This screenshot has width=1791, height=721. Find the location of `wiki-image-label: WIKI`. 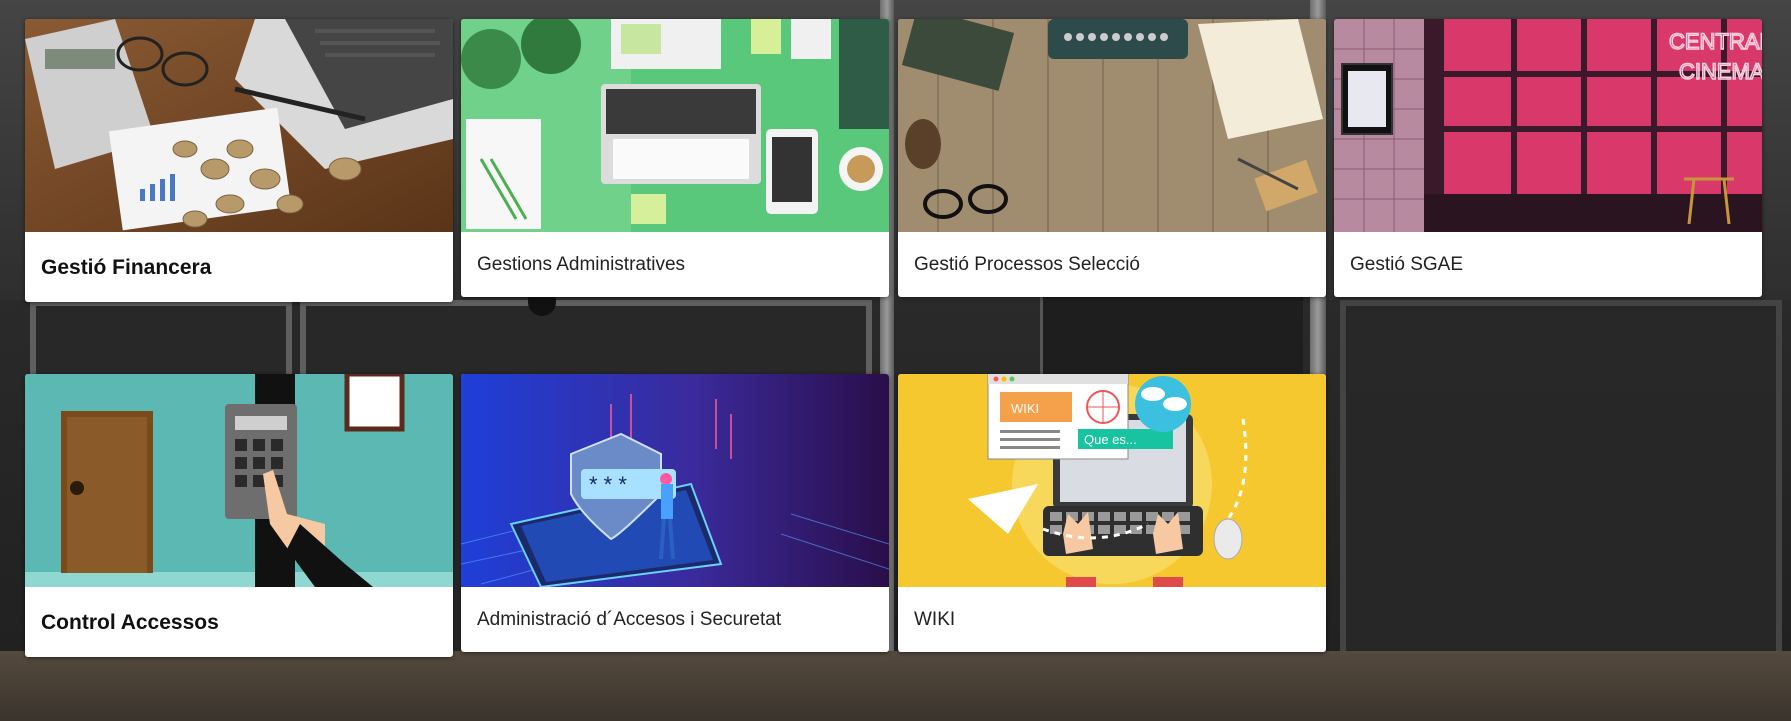

wiki-image-label: WIKI is located at coordinates (1025, 408).